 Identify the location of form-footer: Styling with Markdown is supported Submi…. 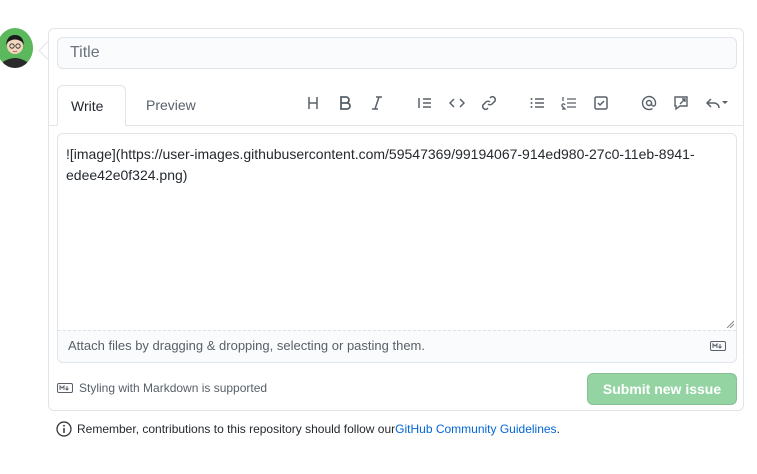
(397, 389).